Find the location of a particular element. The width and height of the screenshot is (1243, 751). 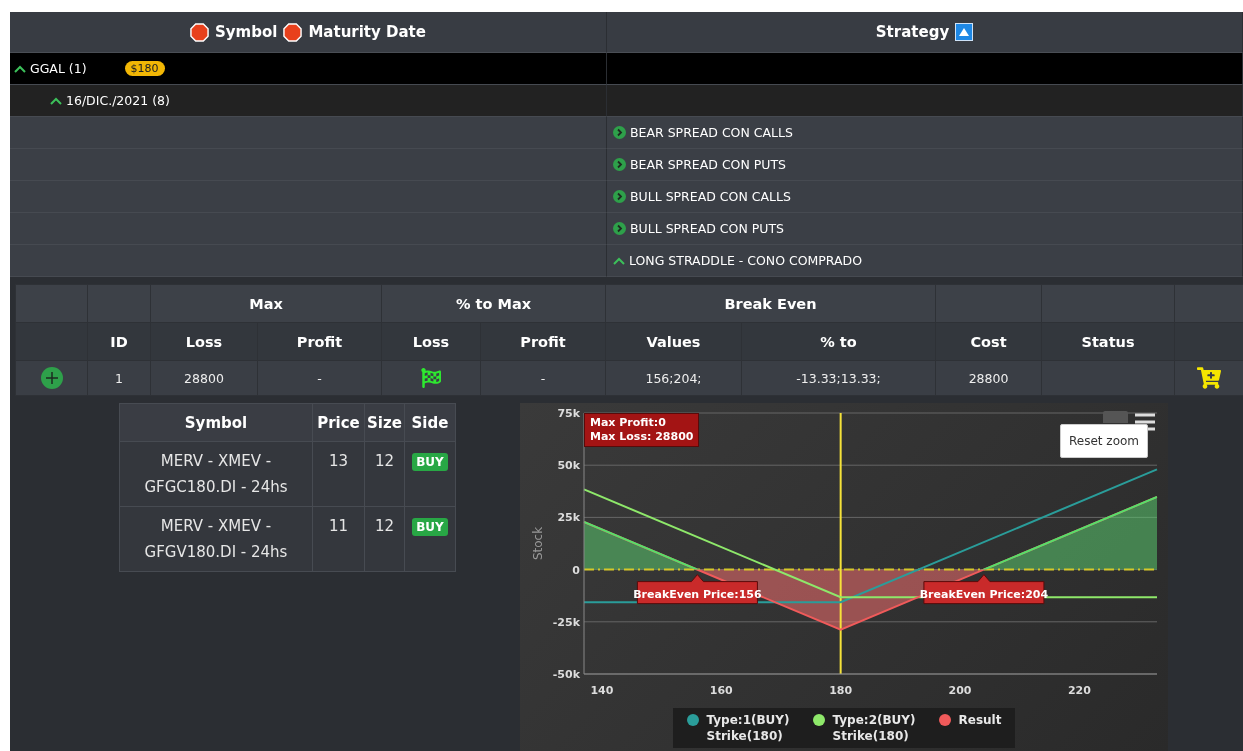

x-tick-label: 220 is located at coordinates (1079, 690).